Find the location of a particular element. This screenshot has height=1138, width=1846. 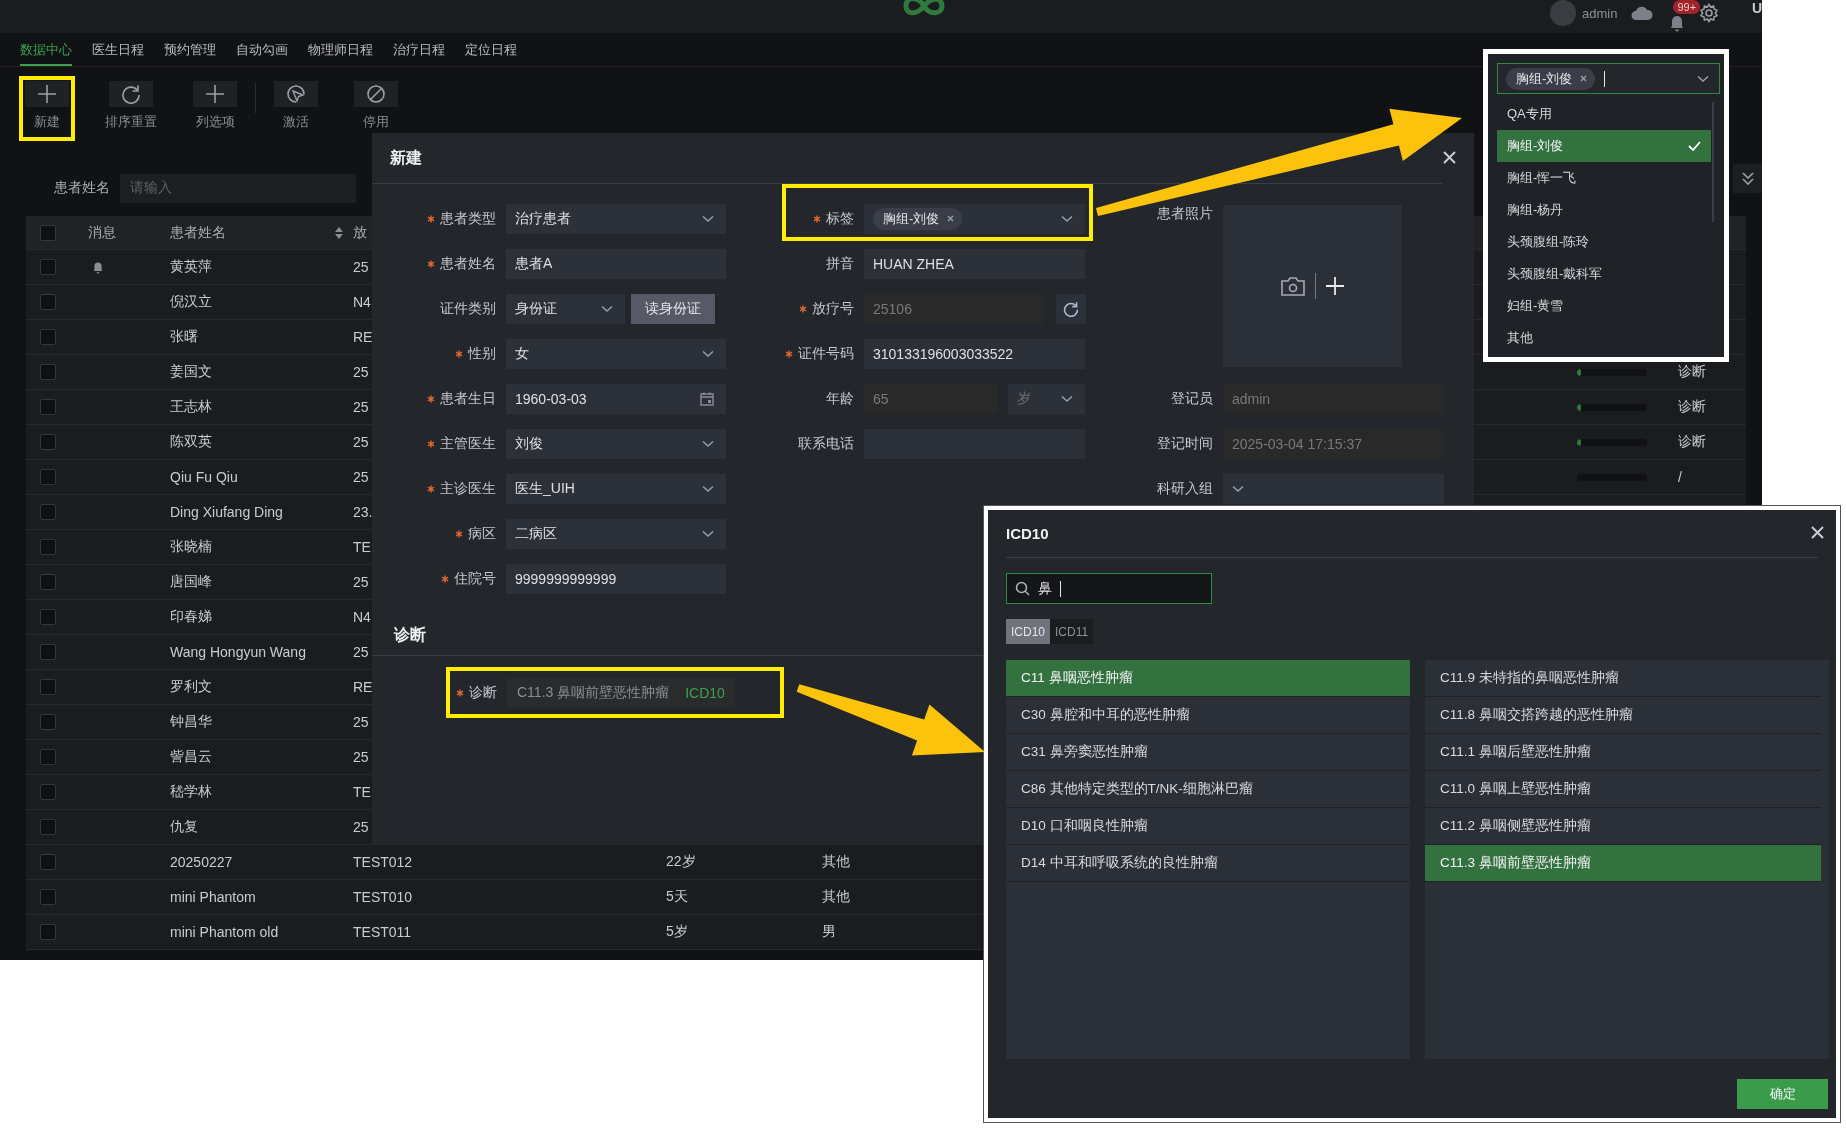

dropdown-option: QA专用 is located at coordinates (1604, 114).